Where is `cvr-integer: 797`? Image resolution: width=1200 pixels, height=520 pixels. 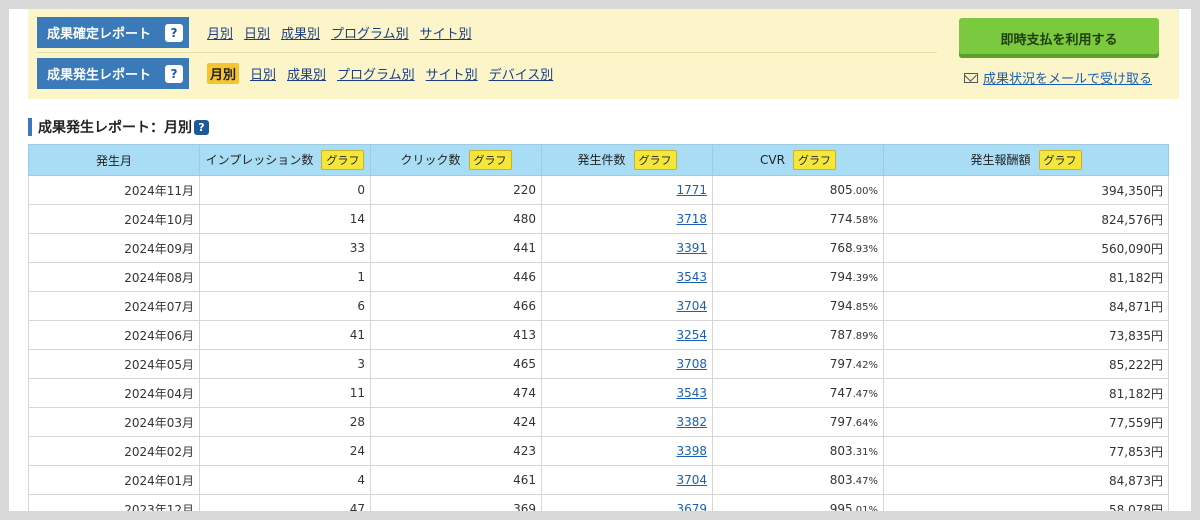 cvr-integer: 797 is located at coordinates (841, 422).